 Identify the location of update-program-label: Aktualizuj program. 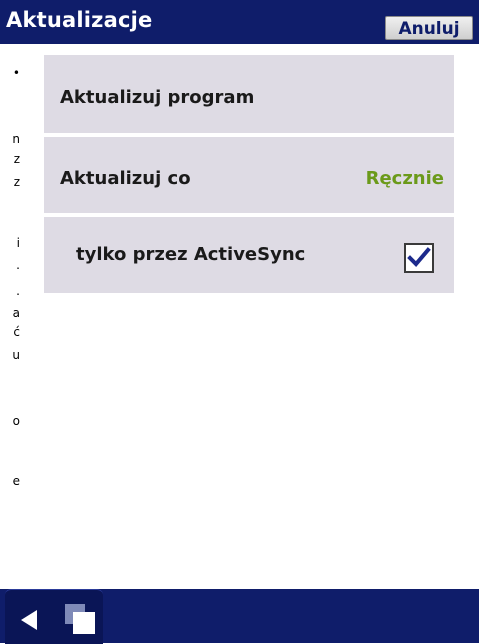
(157, 97).